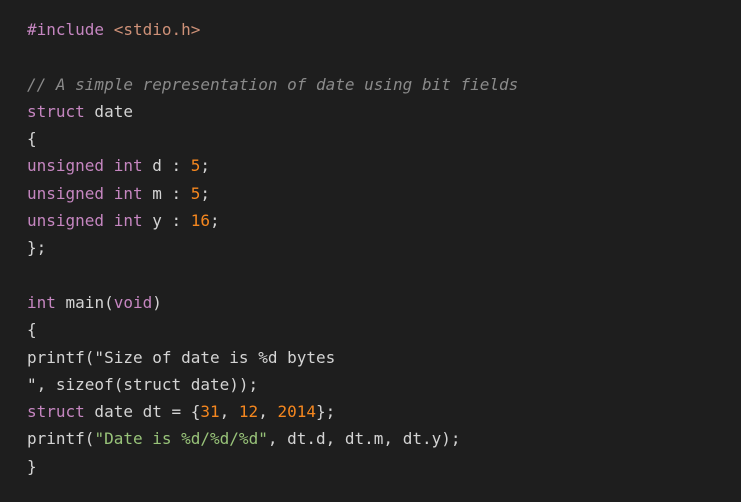  What do you see at coordinates (384, 247) in the screenshot?
I see `code-line: };` at bounding box center [384, 247].